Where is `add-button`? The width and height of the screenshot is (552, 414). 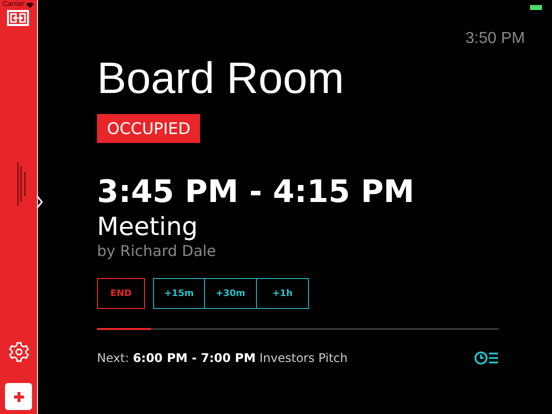 add-button is located at coordinates (18, 396).